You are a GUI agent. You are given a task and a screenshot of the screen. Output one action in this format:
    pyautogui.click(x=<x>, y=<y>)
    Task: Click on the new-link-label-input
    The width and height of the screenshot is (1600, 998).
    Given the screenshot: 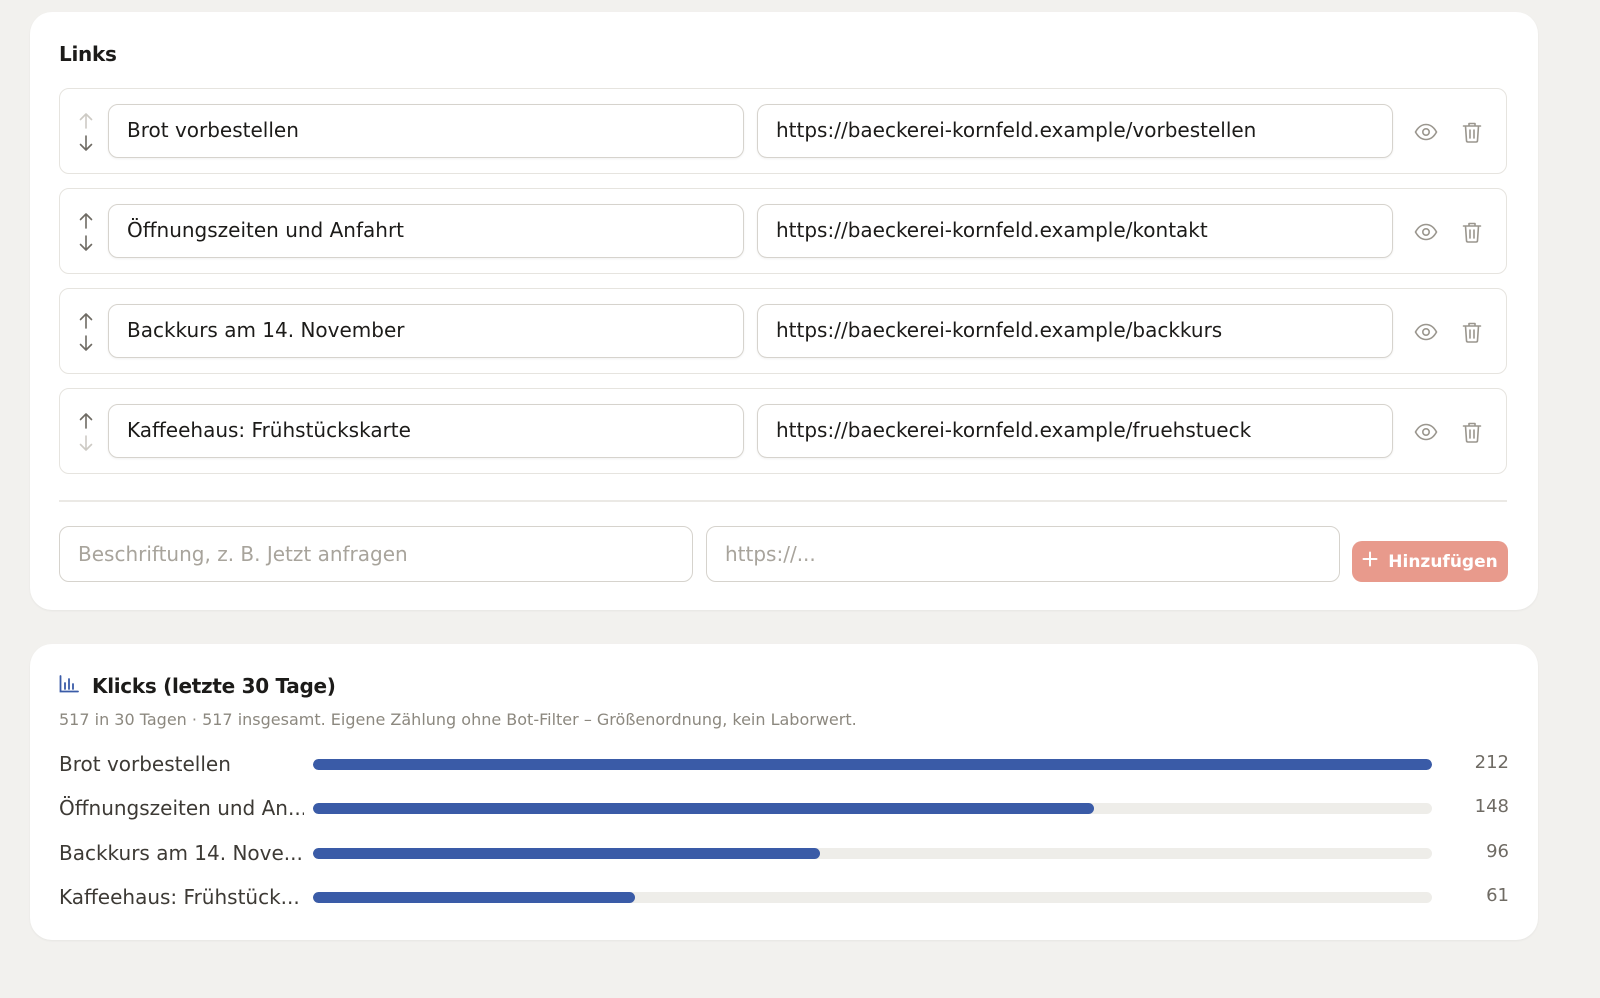 What is the action you would take?
    pyautogui.click(x=376, y=554)
    